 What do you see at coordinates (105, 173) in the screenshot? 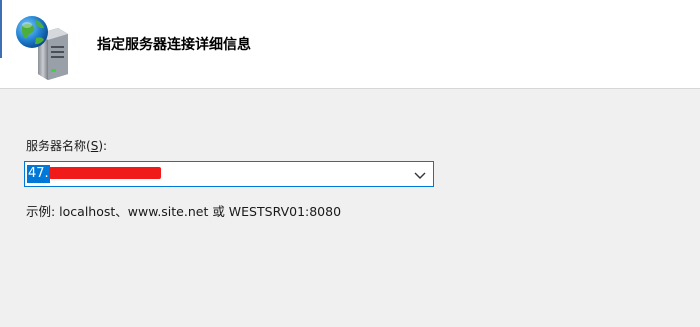
I see `redaction-mark` at bounding box center [105, 173].